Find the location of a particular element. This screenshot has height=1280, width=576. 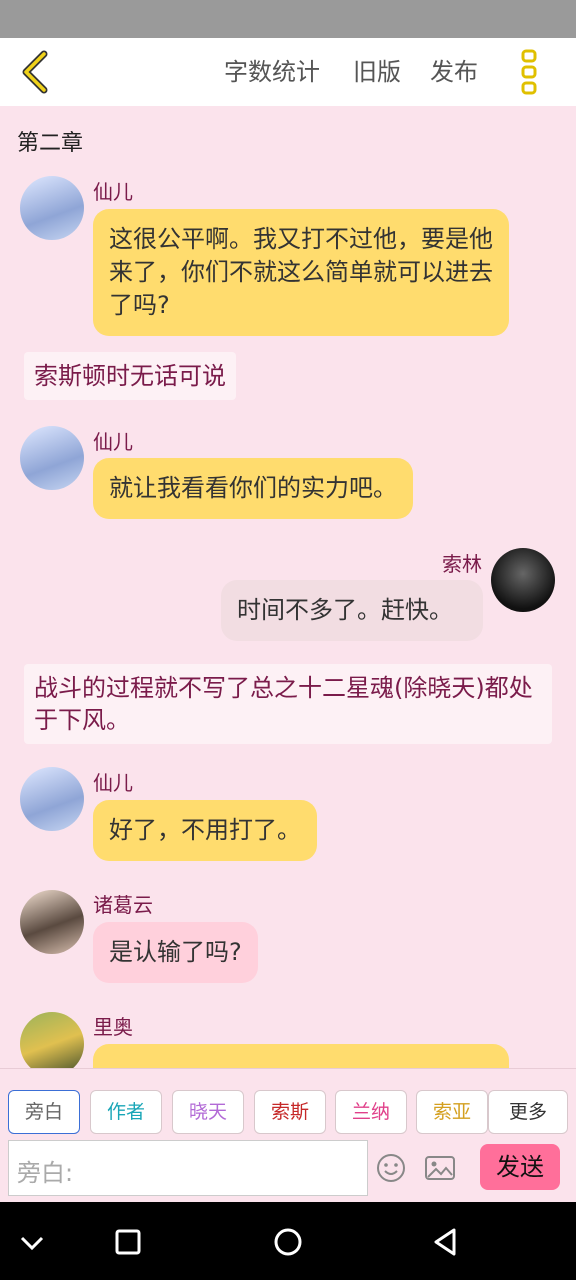

role-button-lanna: 兰纳 is located at coordinates (371, 1112).